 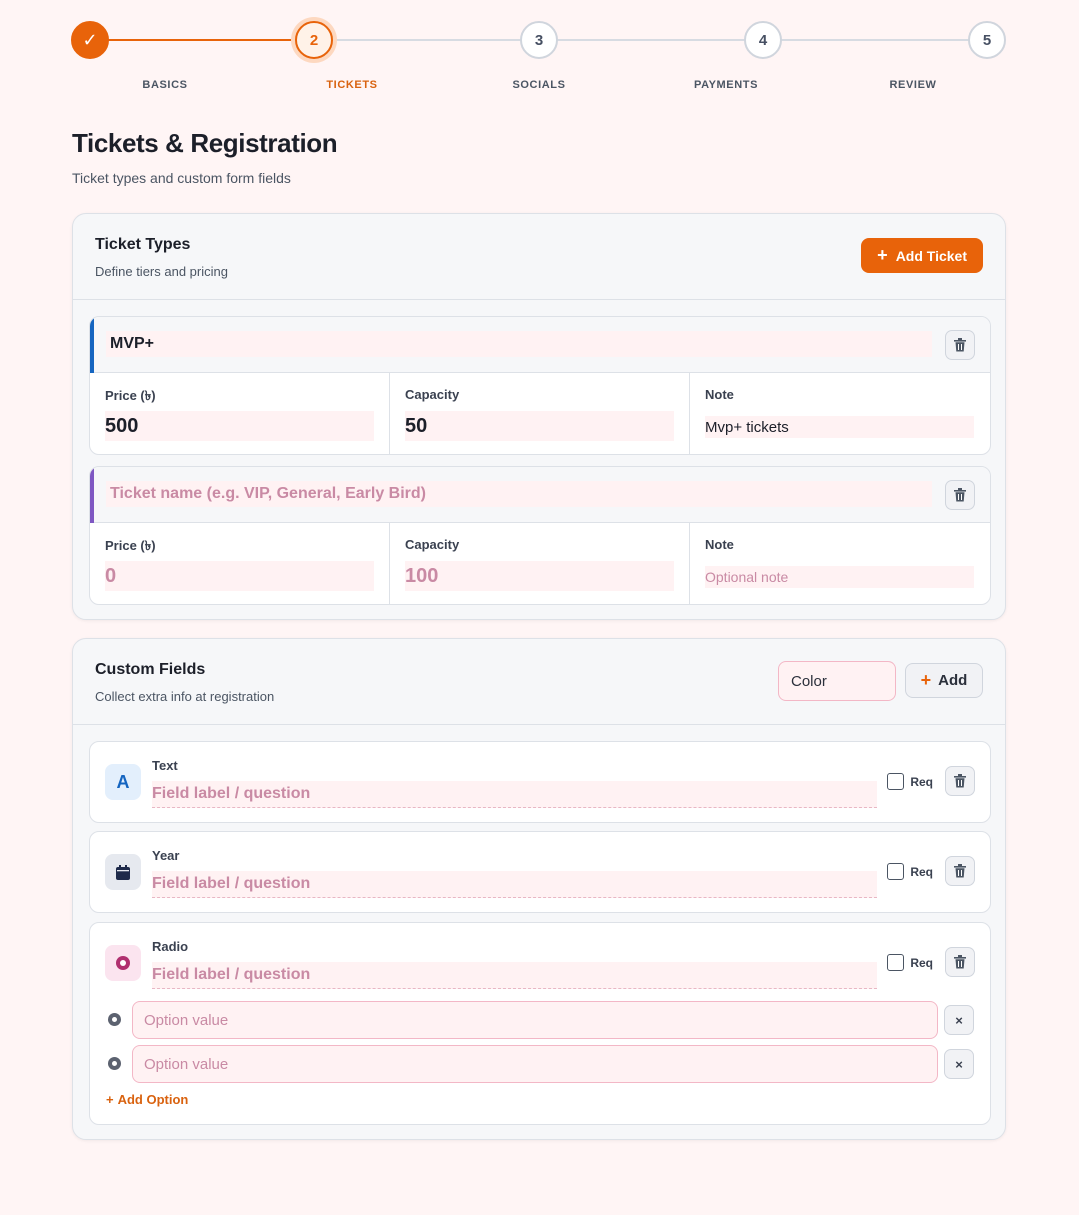 I want to click on step-label-socials: SOCIALS, so click(x=539, y=85).